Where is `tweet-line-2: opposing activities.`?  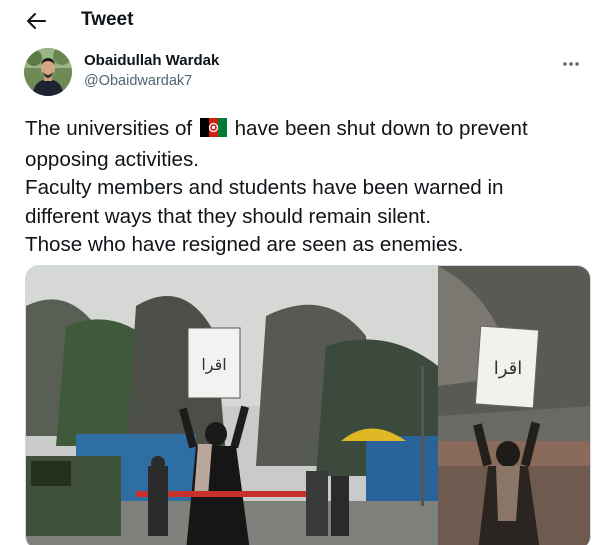
tweet-line-2: opposing activities. is located at coordinates (112, 160).